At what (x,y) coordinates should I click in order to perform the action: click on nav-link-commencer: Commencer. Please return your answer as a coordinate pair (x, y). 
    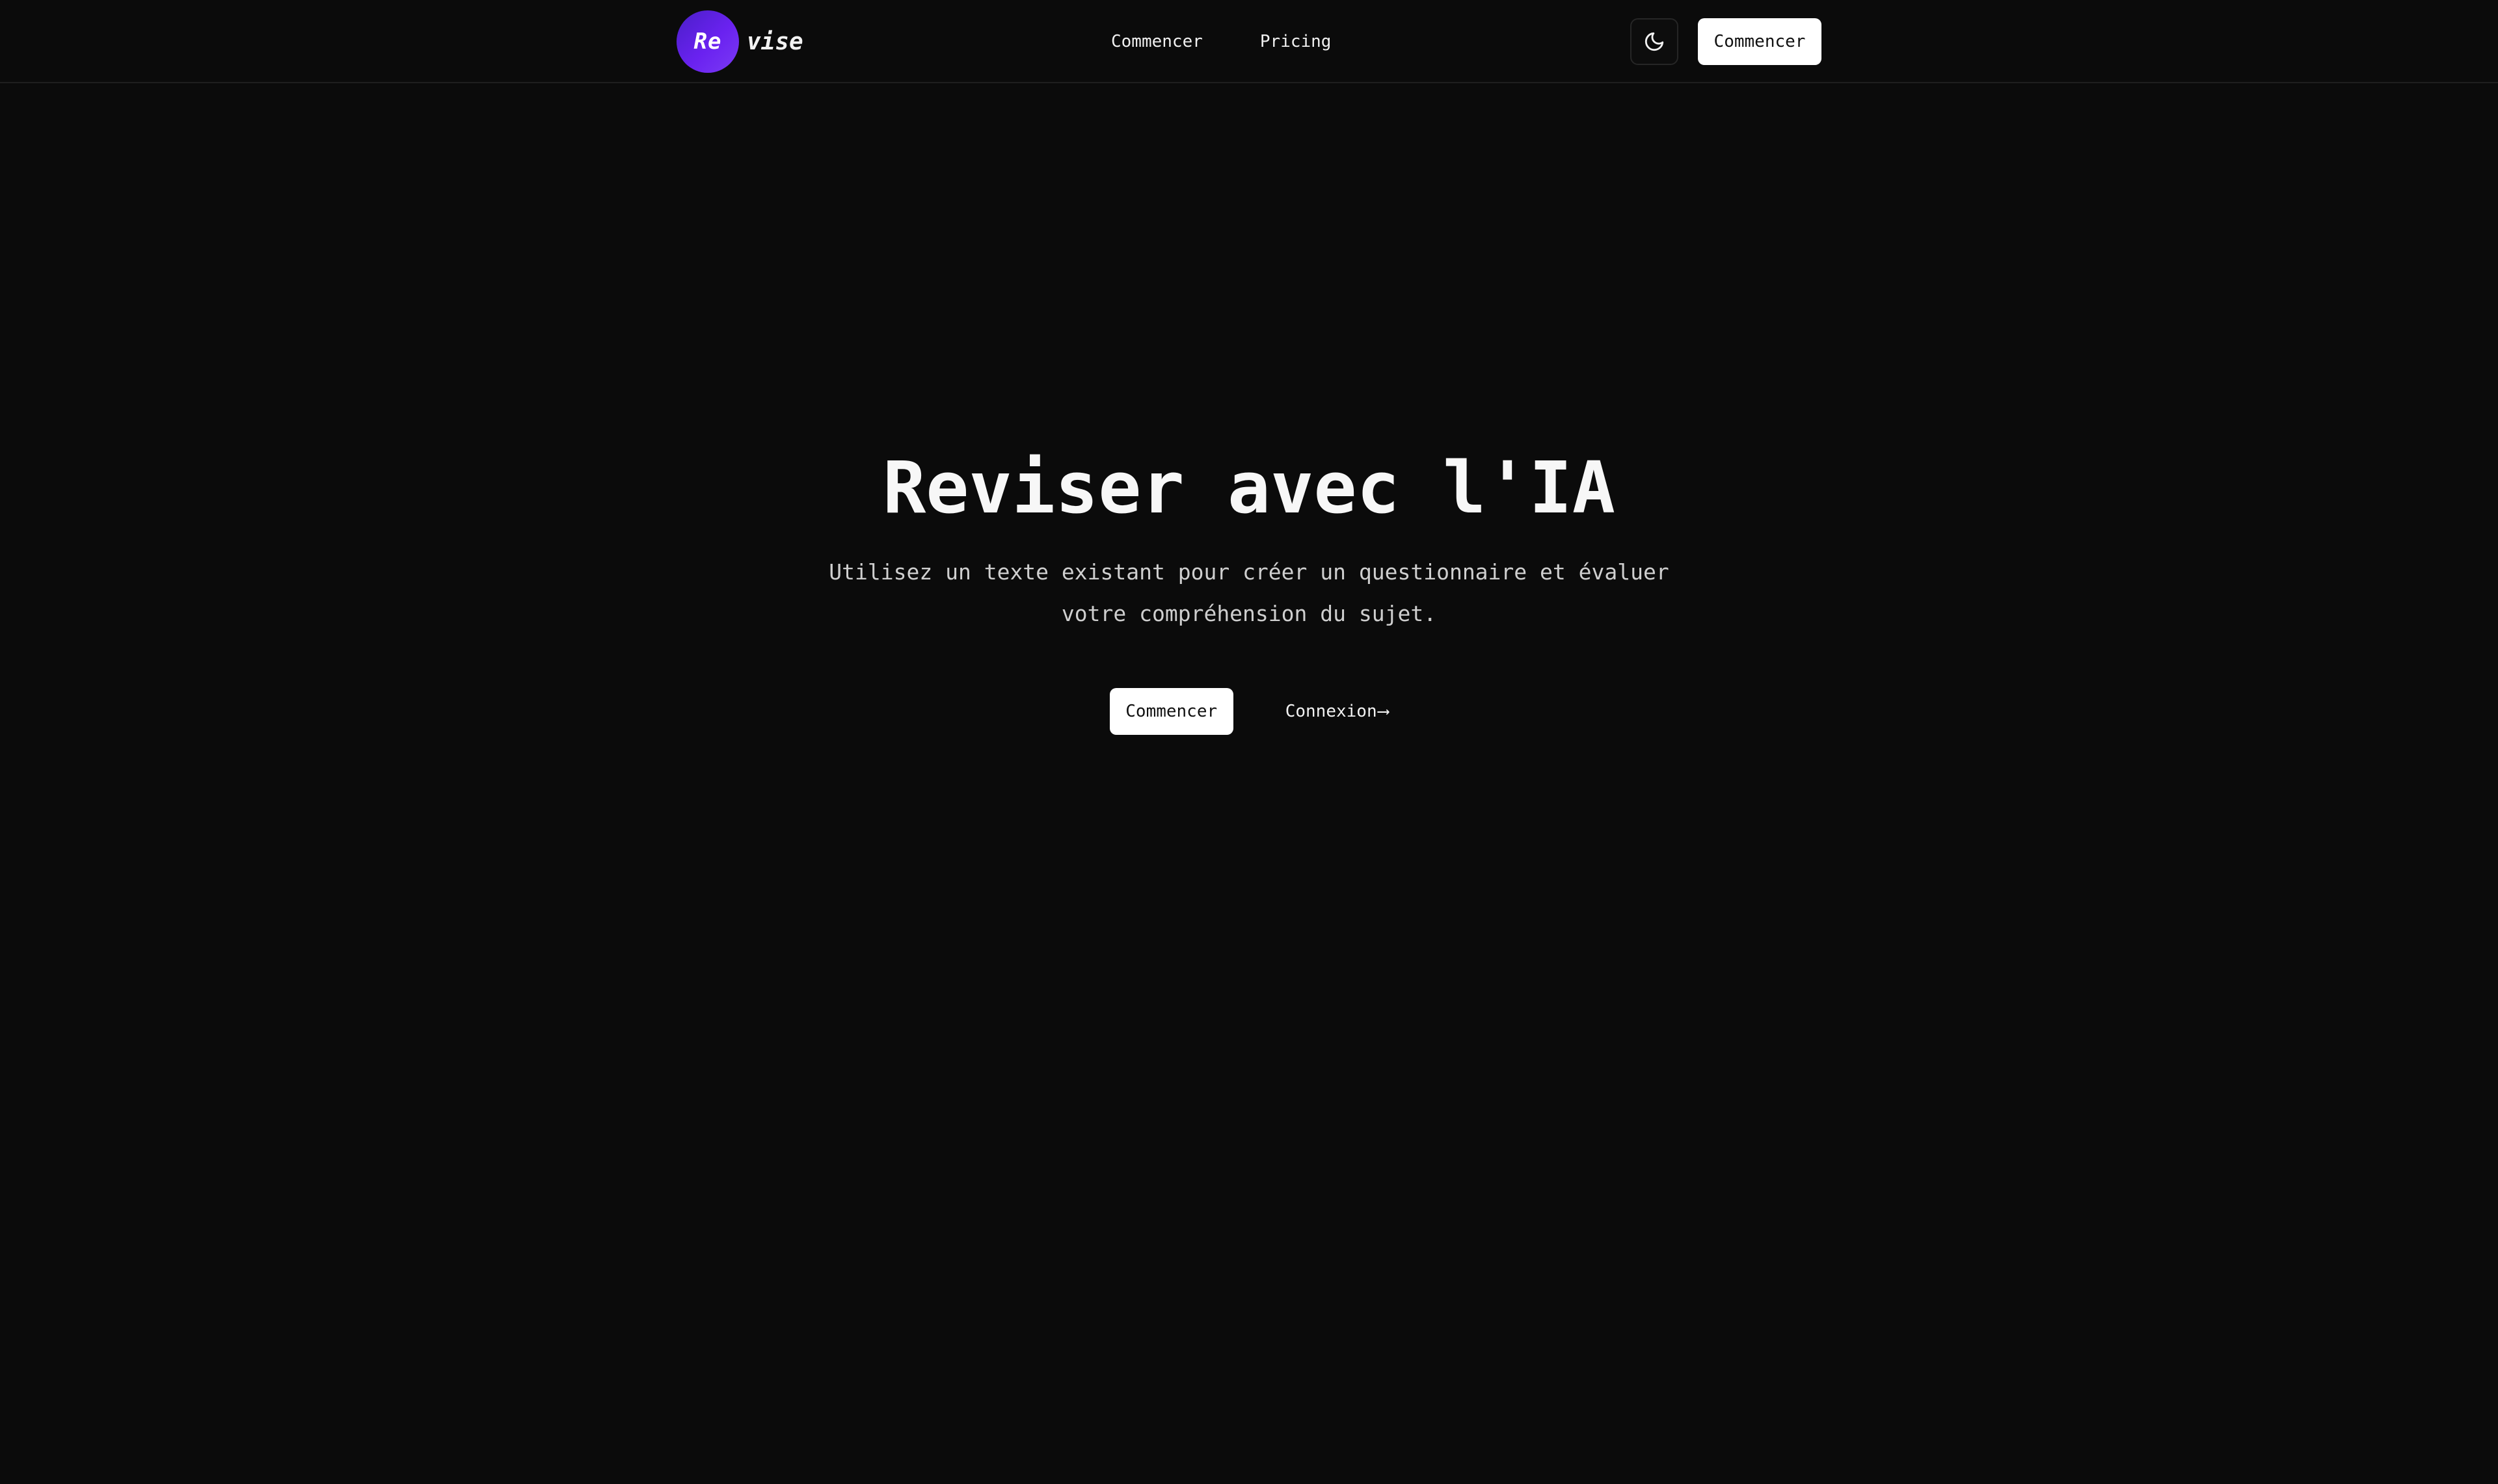
    Looking at the image, I should click on (1157, 41).